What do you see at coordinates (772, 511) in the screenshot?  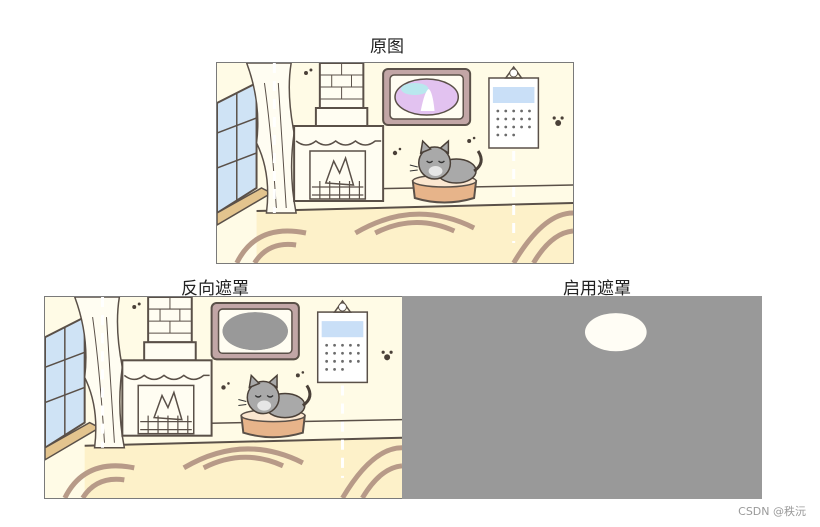 I see `watermark: CSDN @秩沅` at bounding box center [772, 511].